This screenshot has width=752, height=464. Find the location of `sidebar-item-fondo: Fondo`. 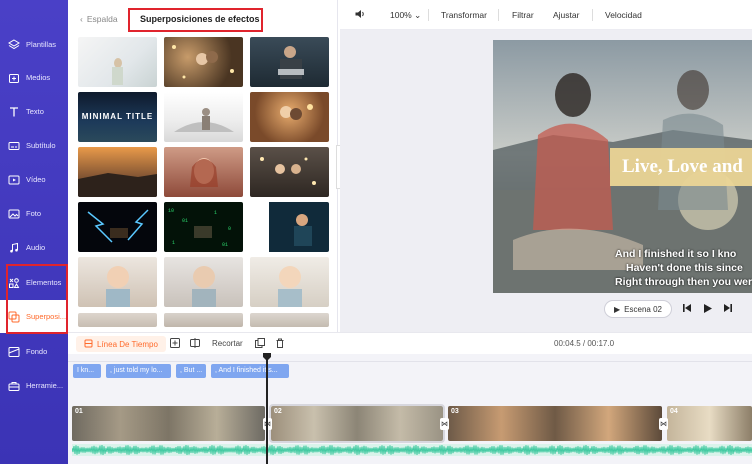

sidebar-item-fondo: Fondo is located at coordinates (34, 351).